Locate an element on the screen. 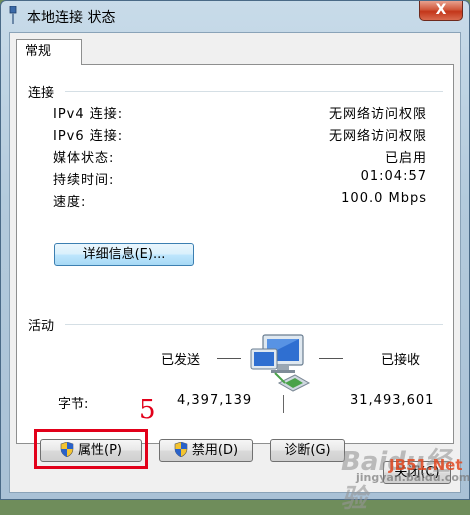  close-icon: X is located at coordinates (441, 10).